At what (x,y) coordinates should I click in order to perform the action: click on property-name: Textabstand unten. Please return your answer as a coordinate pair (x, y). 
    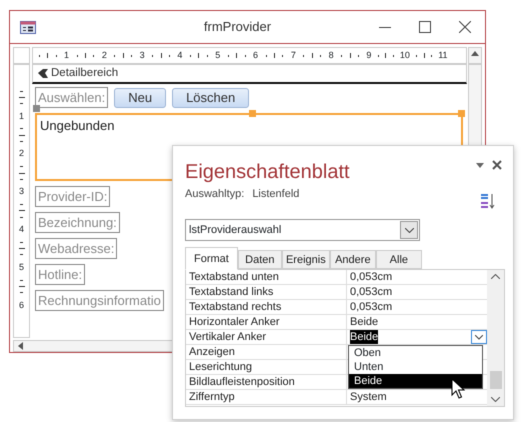
    Looking at the image, I should click on (266, 277).